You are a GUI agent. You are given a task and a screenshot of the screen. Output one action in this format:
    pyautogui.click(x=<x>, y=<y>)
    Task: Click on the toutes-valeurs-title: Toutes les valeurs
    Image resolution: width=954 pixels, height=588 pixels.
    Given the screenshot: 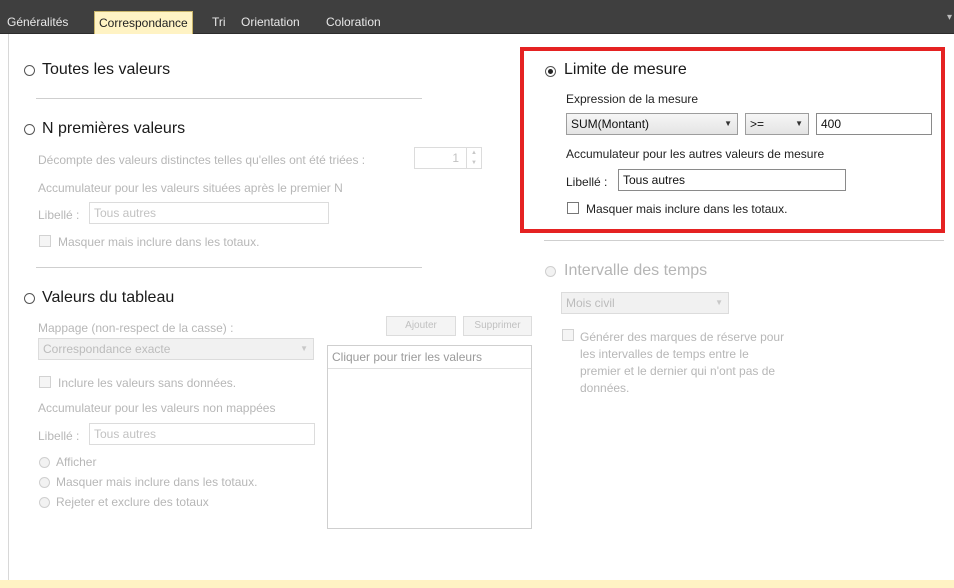 What is the action you would take?
    pyautogui.click(x=106, y=69)
    